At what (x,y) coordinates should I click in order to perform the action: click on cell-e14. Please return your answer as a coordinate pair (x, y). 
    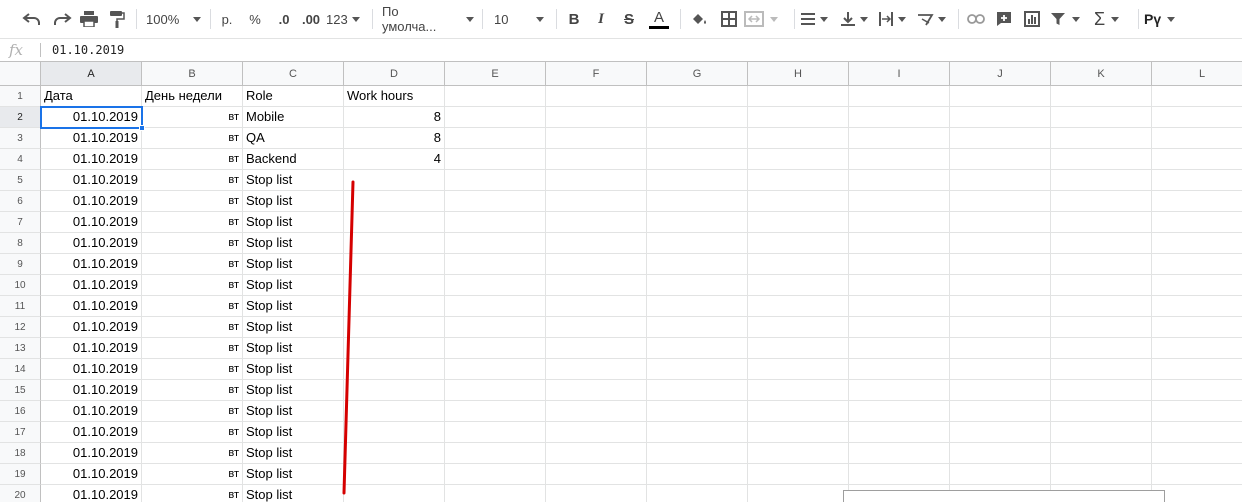
    Looking at the image, I should click on (495, 369).